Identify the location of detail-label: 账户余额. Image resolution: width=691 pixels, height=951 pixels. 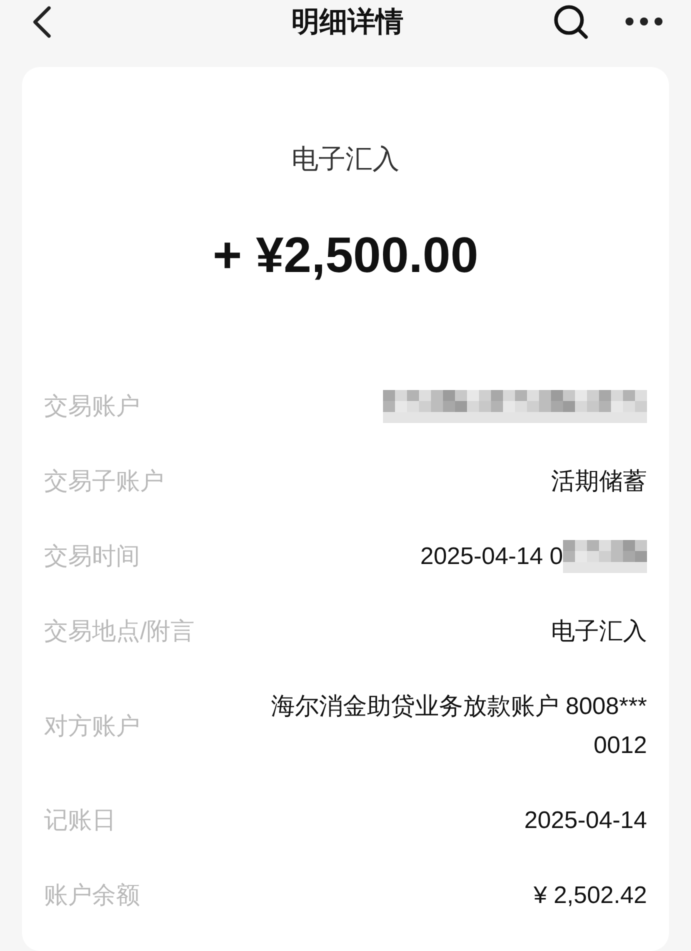
(92, 896).